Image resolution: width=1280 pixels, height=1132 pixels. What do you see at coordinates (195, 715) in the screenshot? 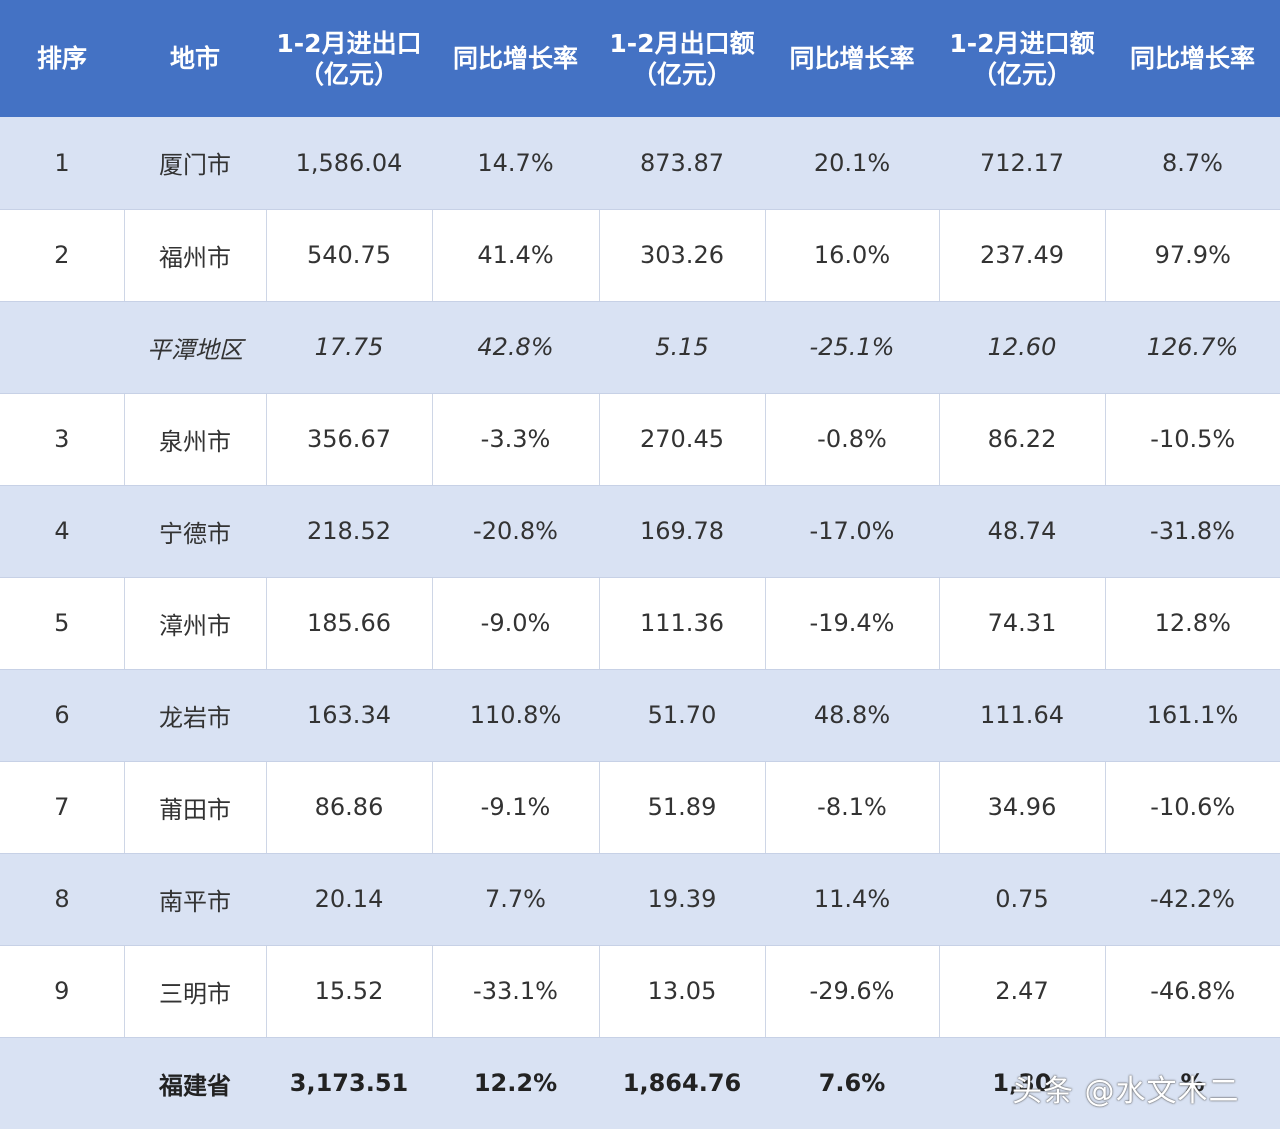
I see `cell-city: 龙岩市` at bounding box center [195, 715].